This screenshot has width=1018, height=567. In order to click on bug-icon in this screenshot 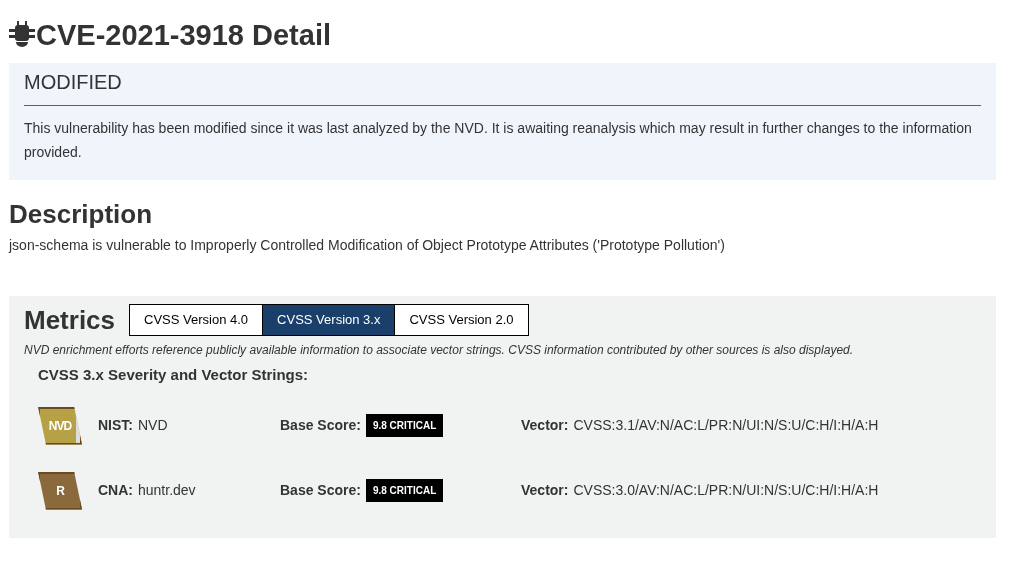, I will do `click(22, 35)`.